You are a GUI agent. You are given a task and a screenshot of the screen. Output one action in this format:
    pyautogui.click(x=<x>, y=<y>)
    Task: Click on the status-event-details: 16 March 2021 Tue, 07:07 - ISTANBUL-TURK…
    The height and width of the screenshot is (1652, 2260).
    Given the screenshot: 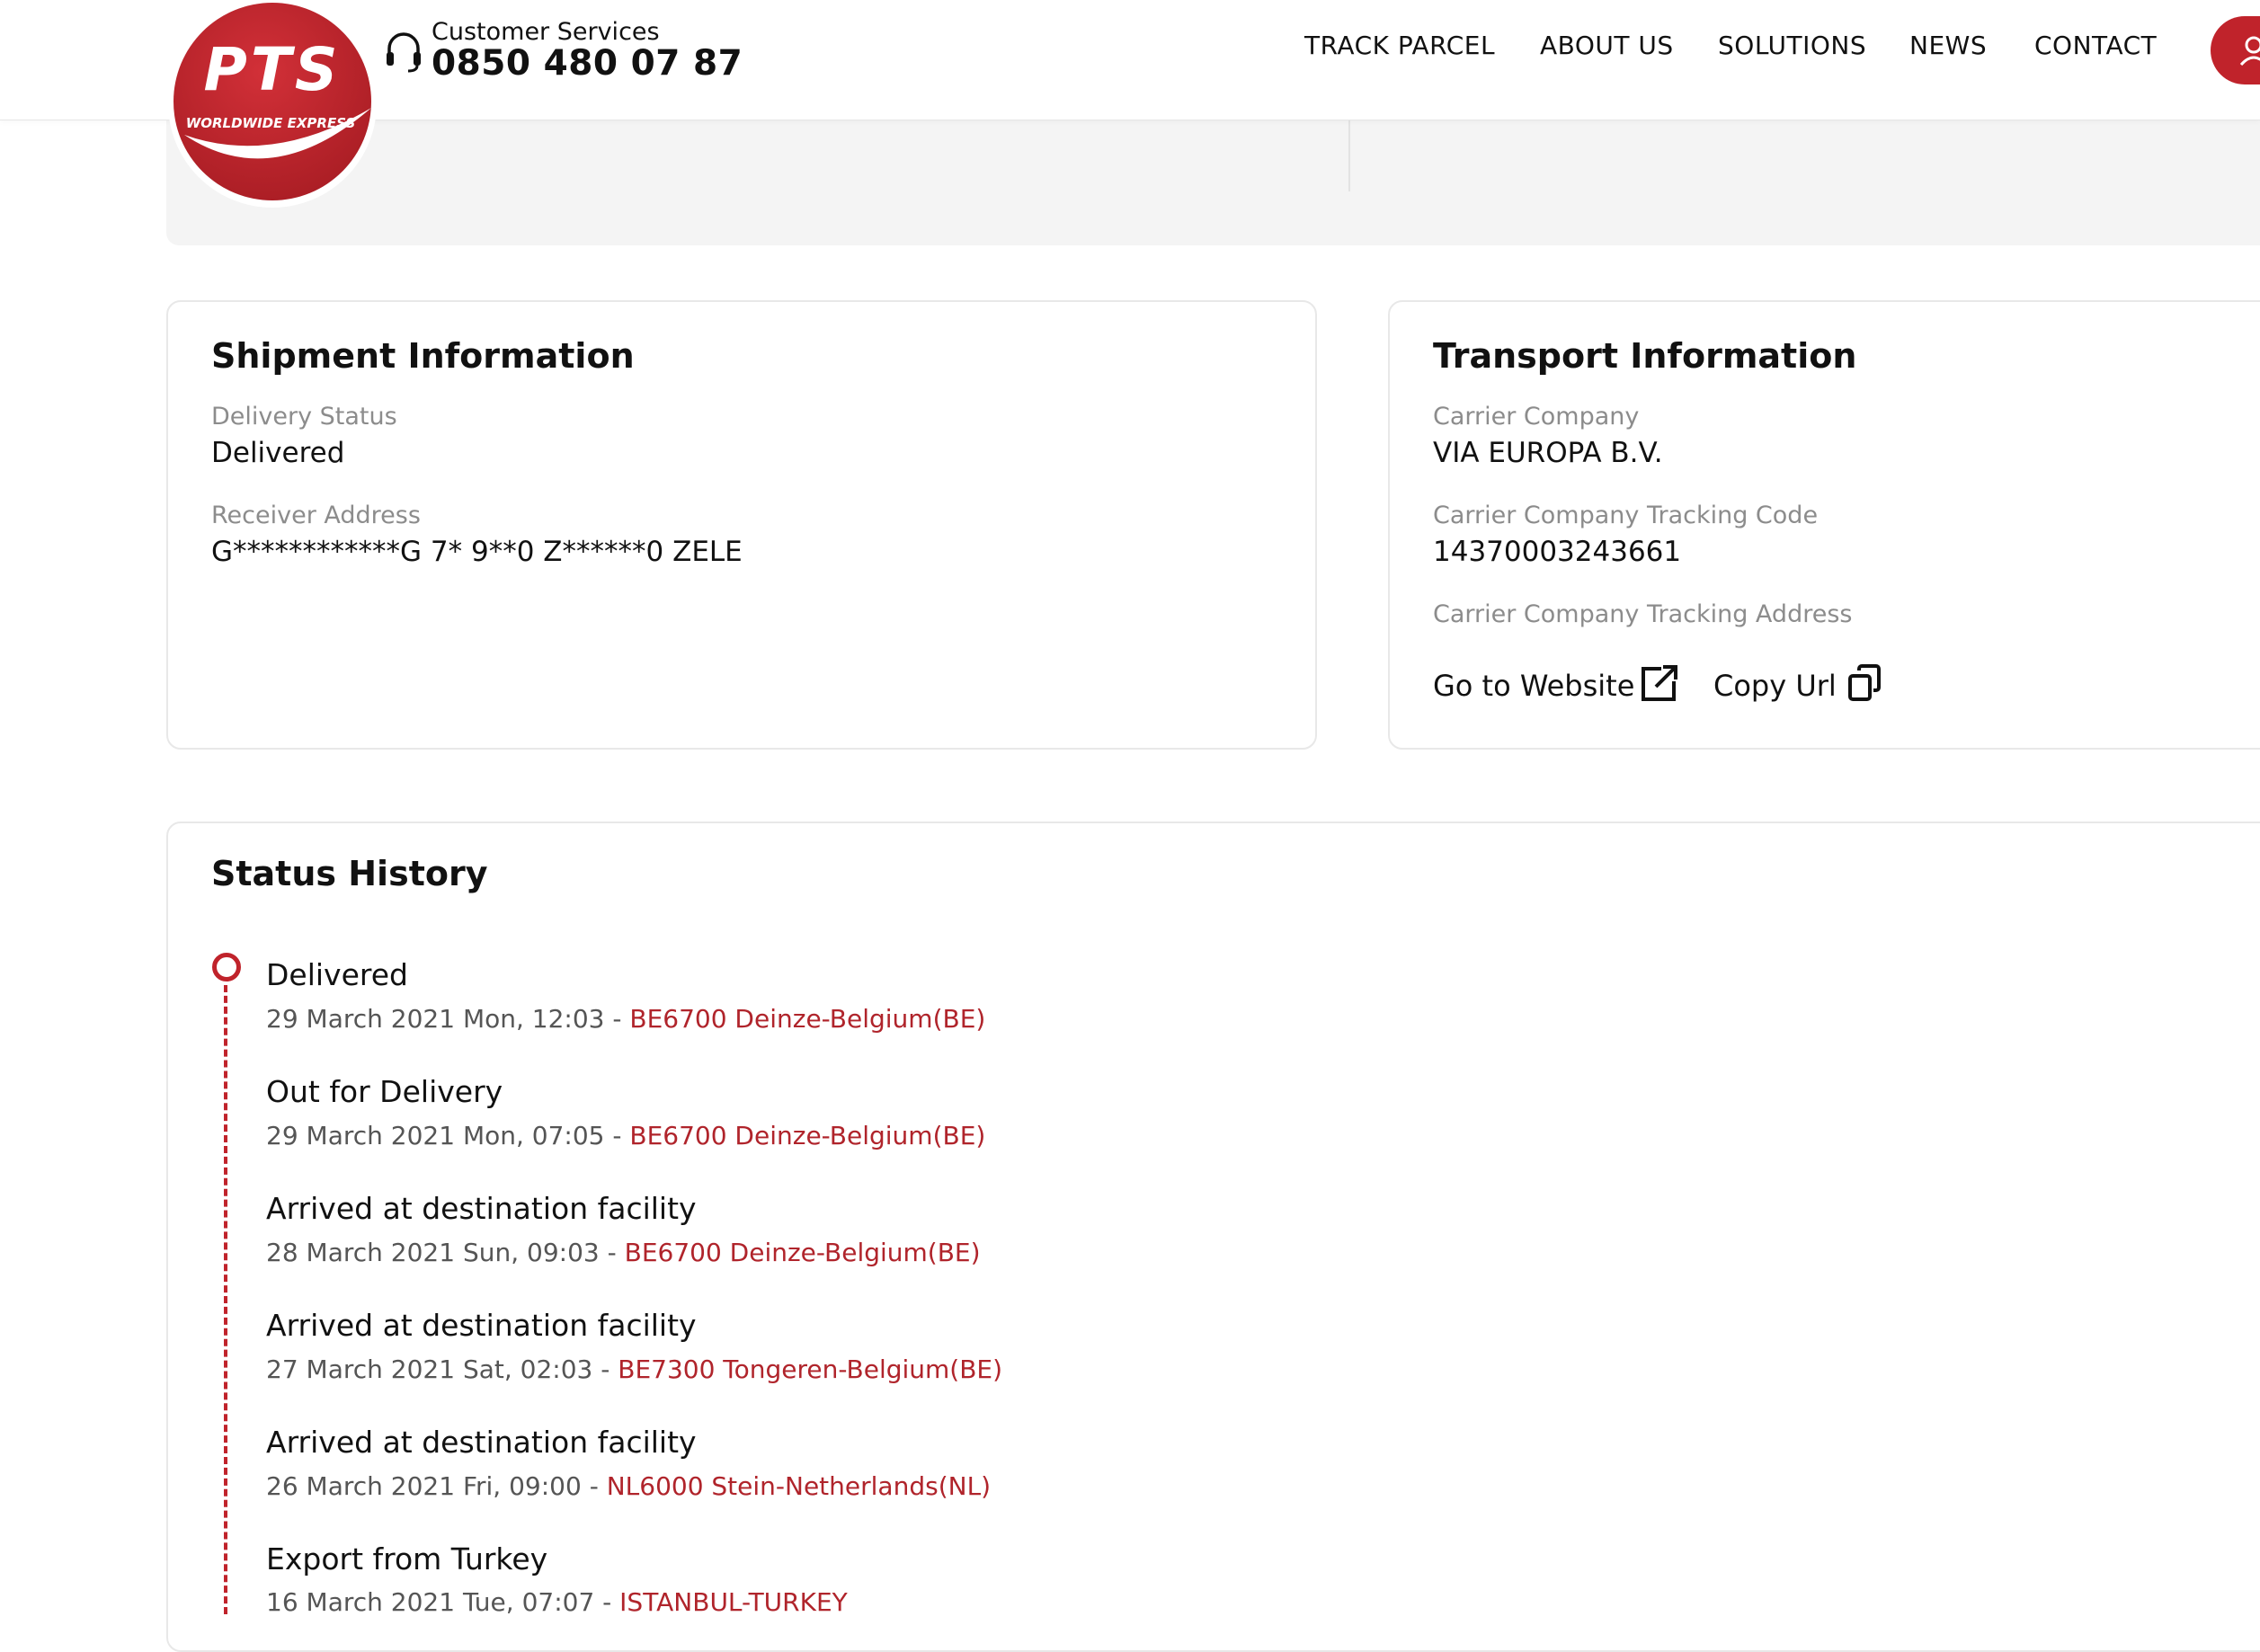 What is the action you would take?
    pyautogui.click(x=557, y=1602)
    